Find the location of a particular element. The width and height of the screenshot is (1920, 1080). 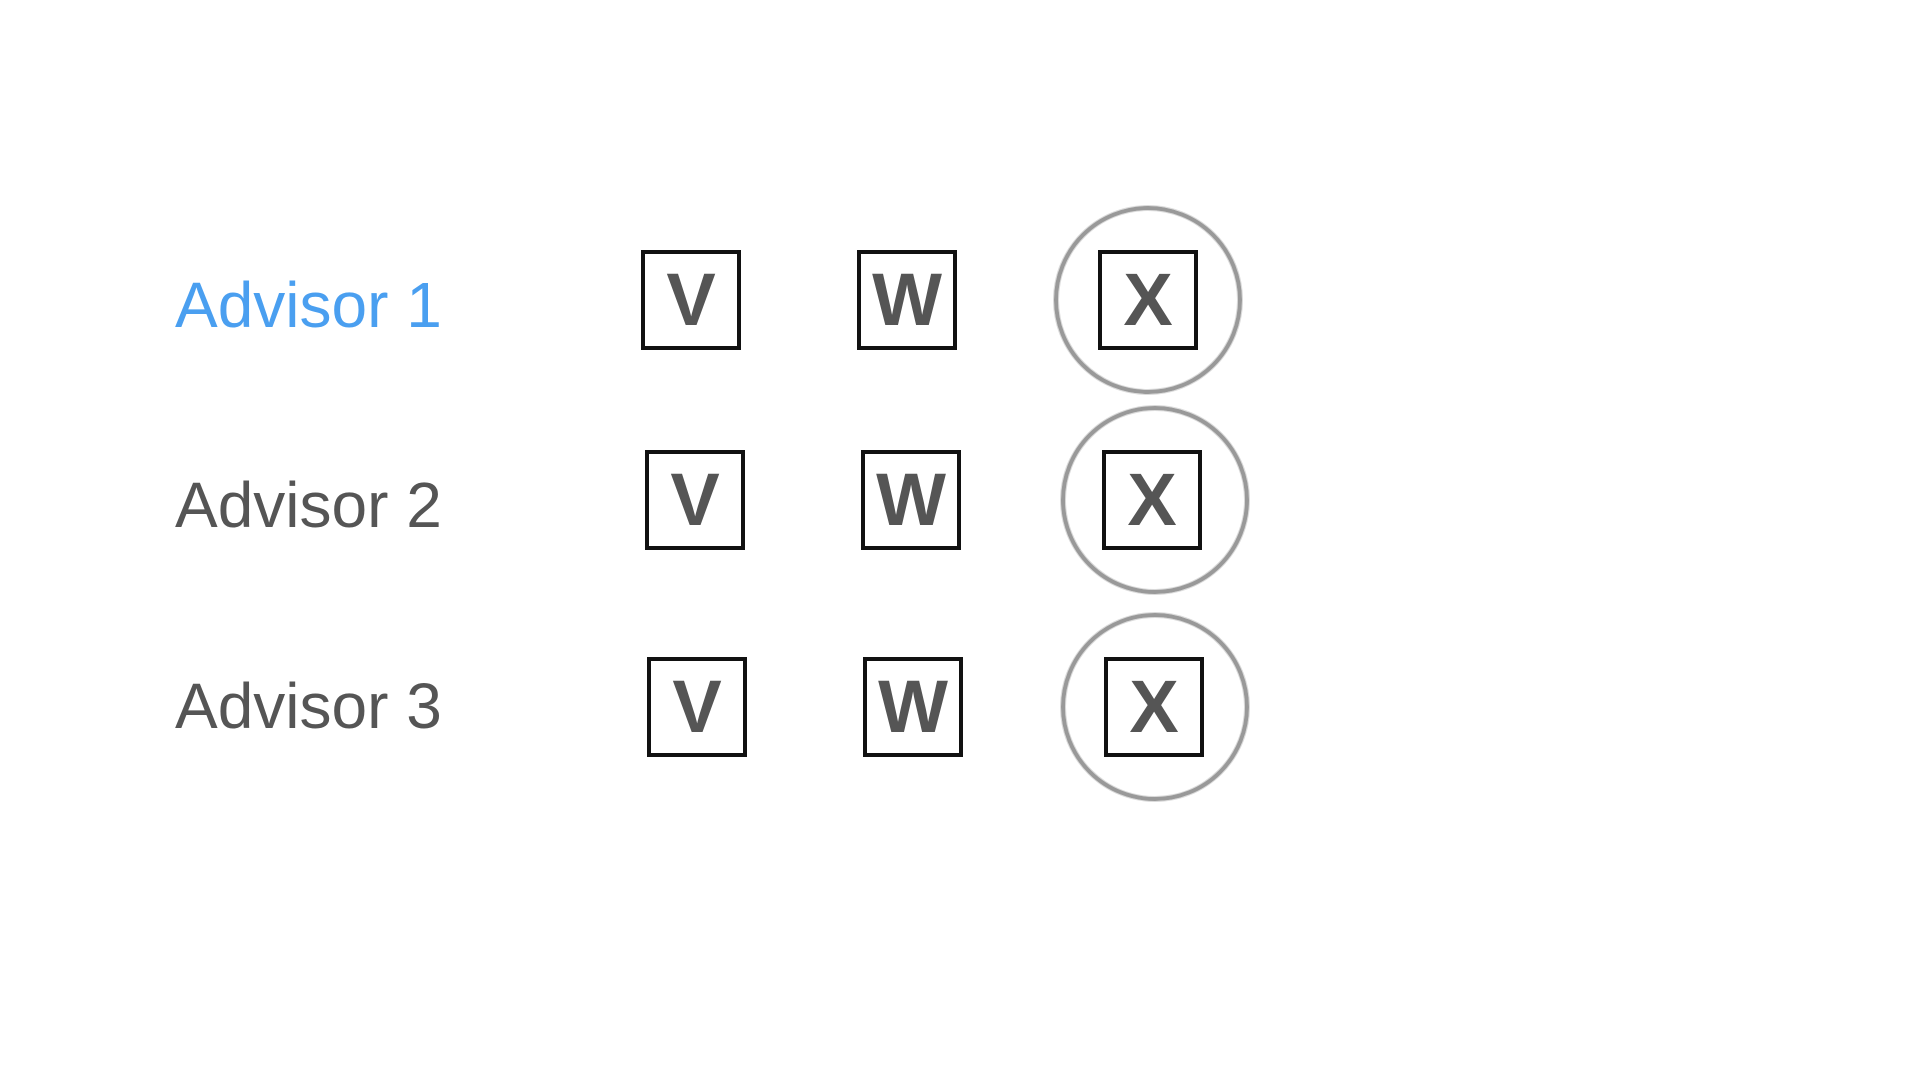

advisor-3-label: Advisor 3 is located at coordinates (308, 706).